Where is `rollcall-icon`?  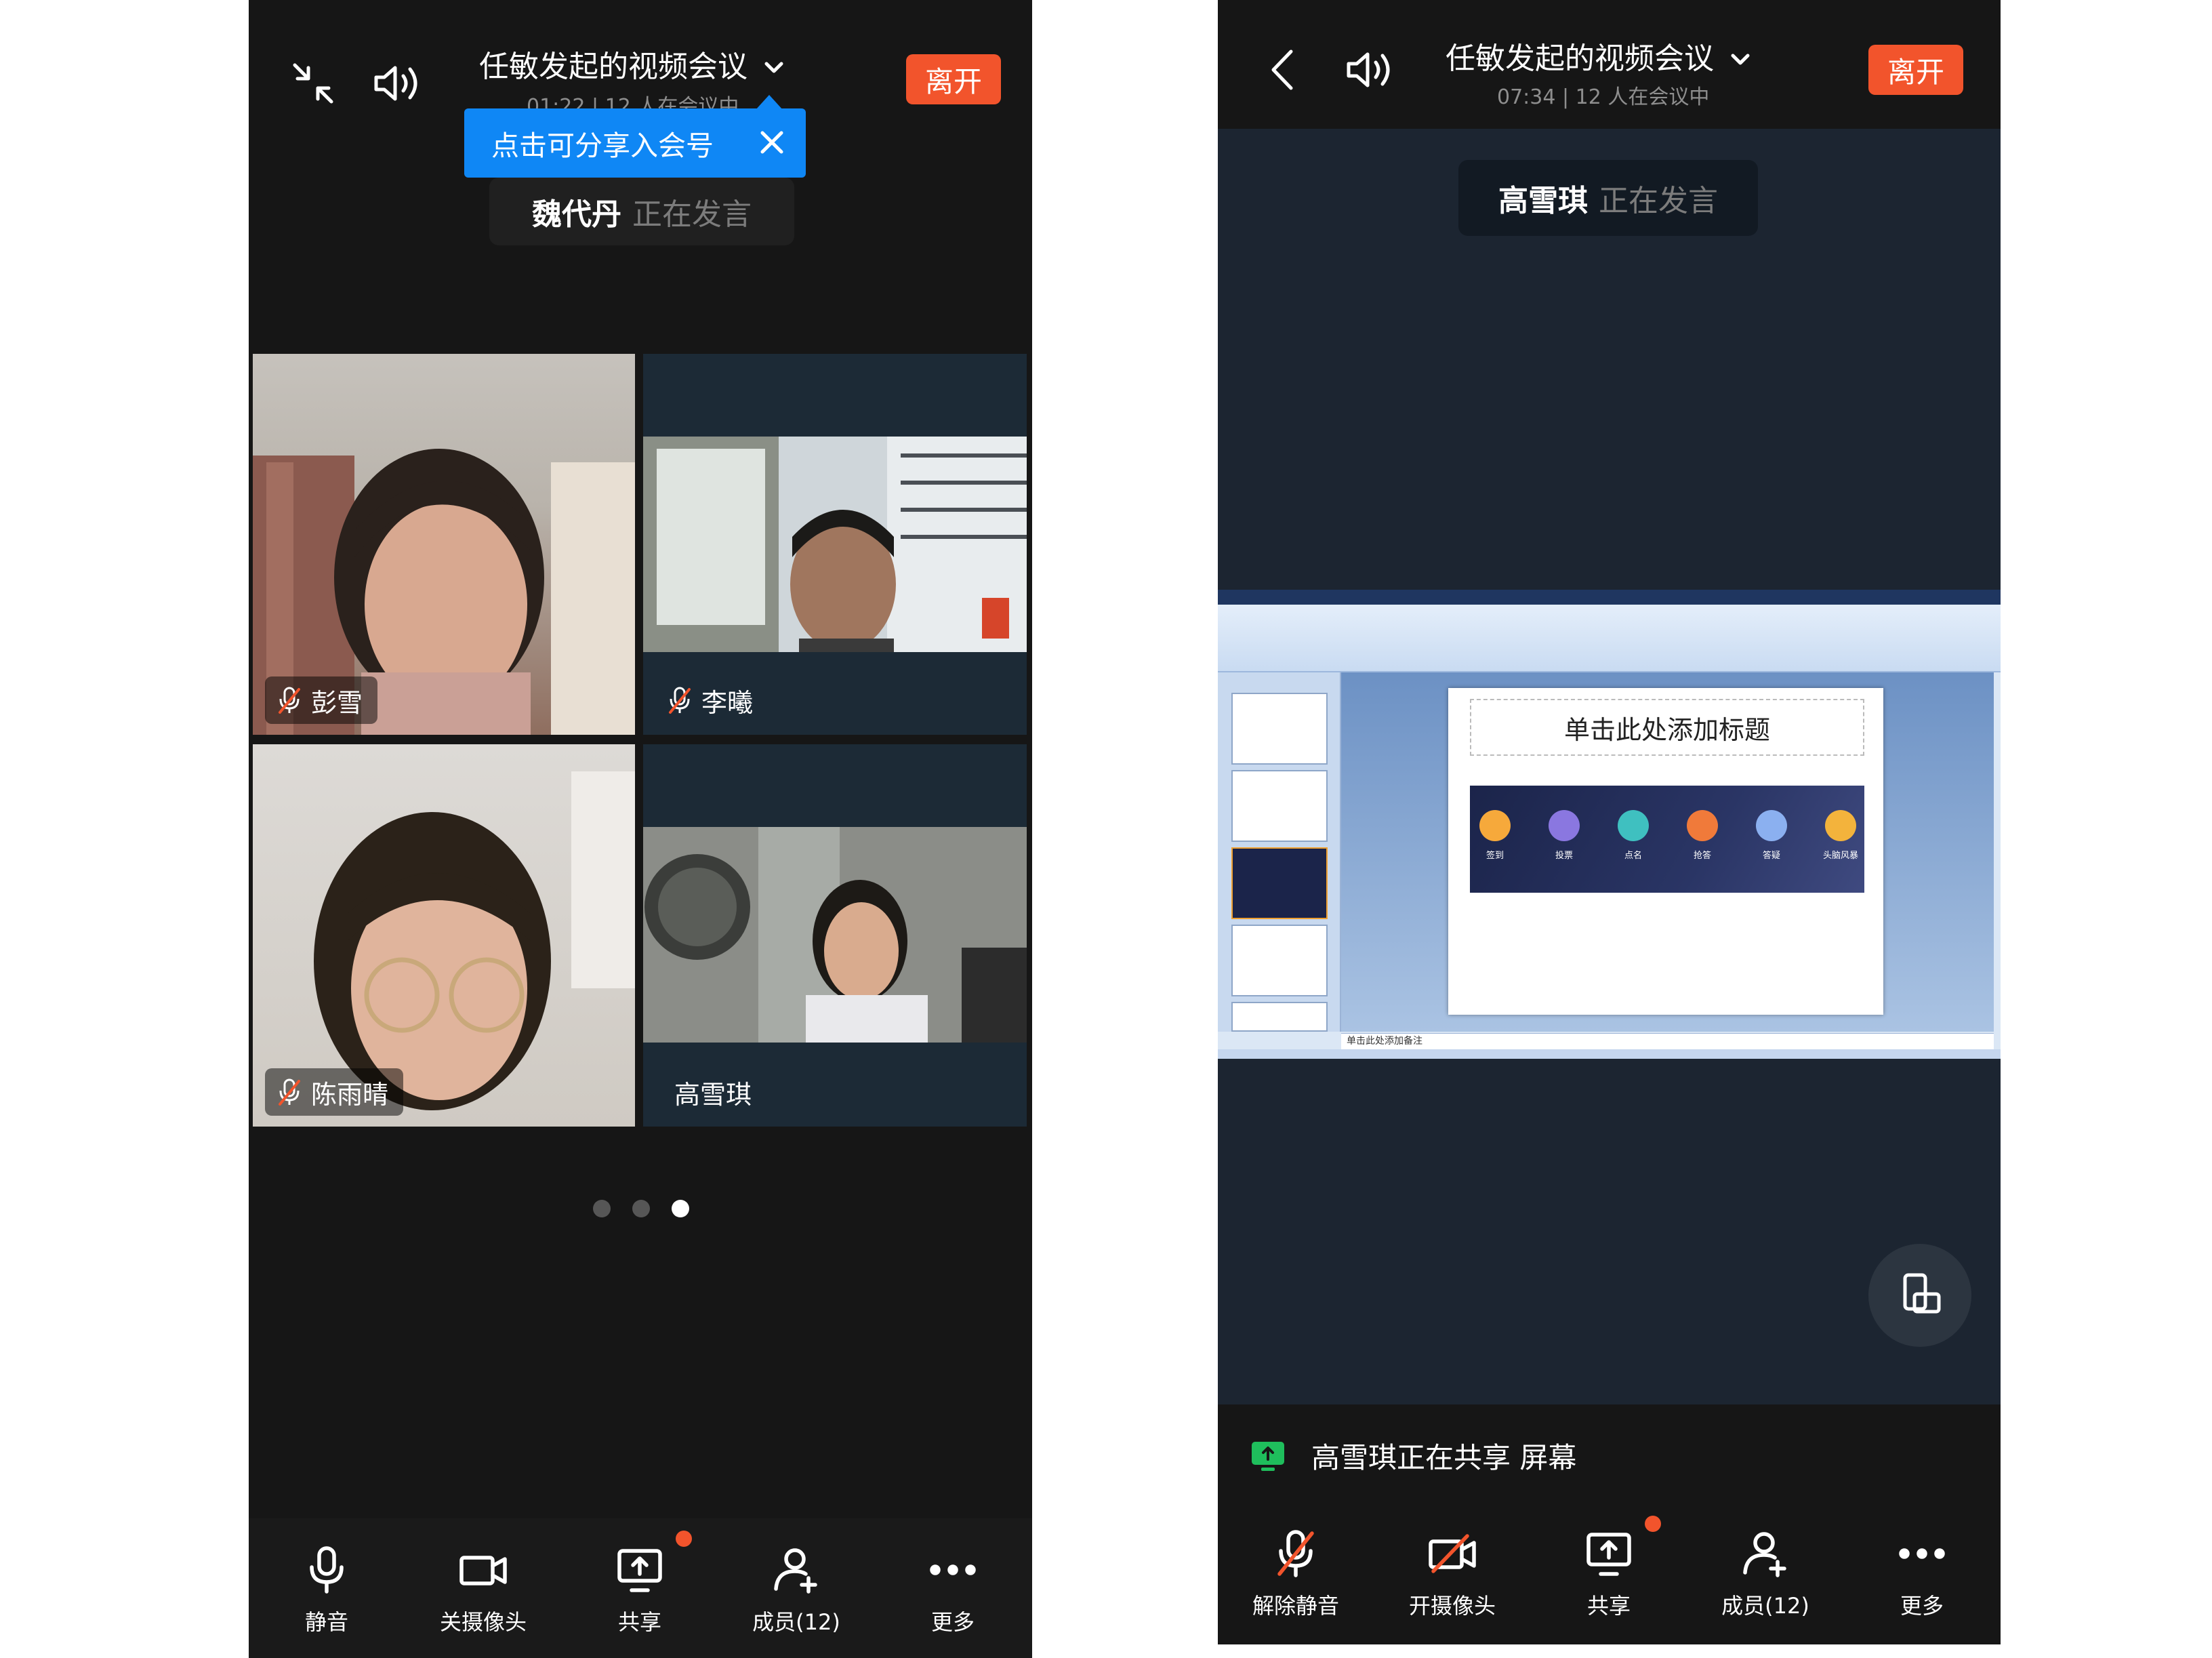 rollcall-icon is located at coordinates (1633, 825).